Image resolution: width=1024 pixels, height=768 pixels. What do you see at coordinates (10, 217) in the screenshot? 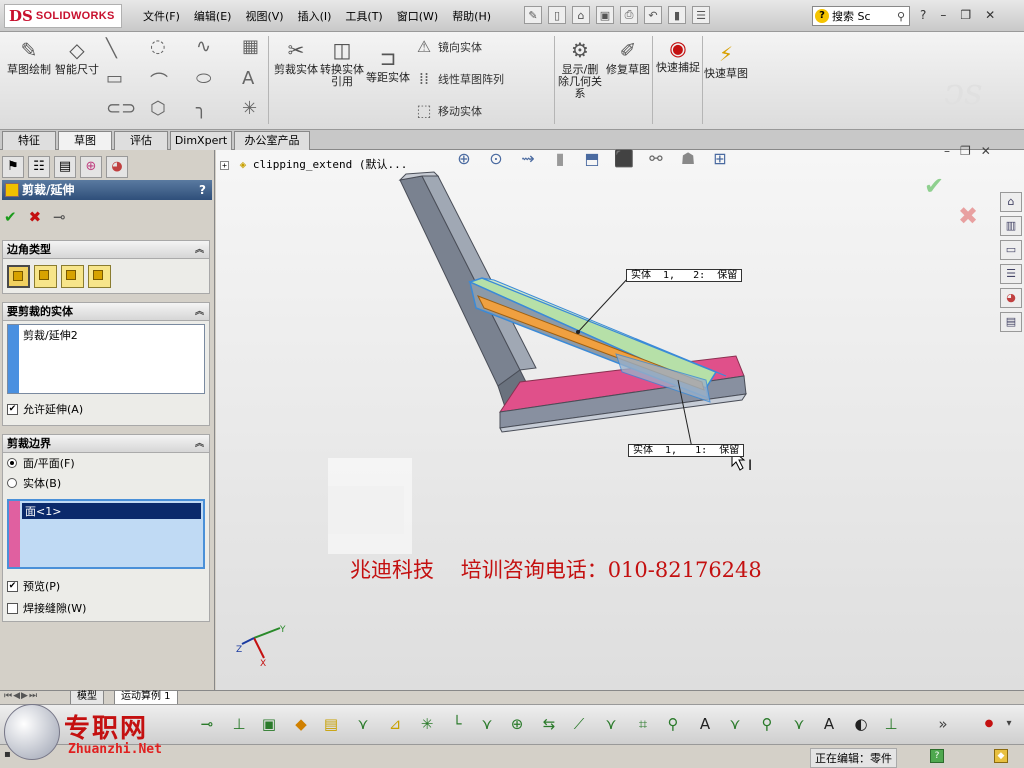
I see `ok-check-icon: ✔` at bounding box center [10, 217].